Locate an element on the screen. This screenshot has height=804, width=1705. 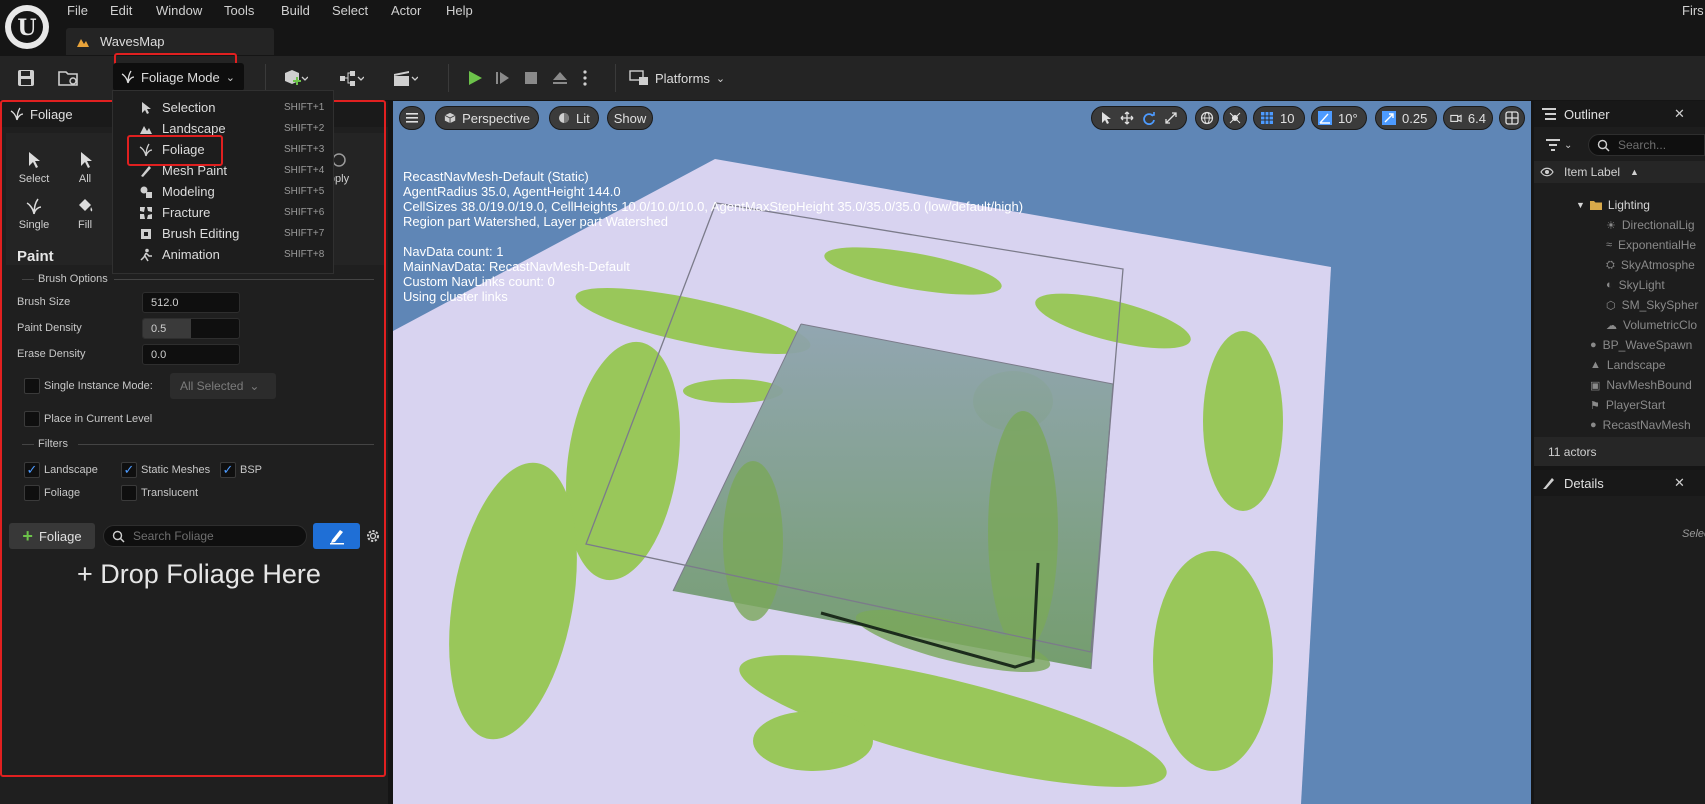
outliner-item: ● RecastNavMesh is located at coordinates (1619, 425).